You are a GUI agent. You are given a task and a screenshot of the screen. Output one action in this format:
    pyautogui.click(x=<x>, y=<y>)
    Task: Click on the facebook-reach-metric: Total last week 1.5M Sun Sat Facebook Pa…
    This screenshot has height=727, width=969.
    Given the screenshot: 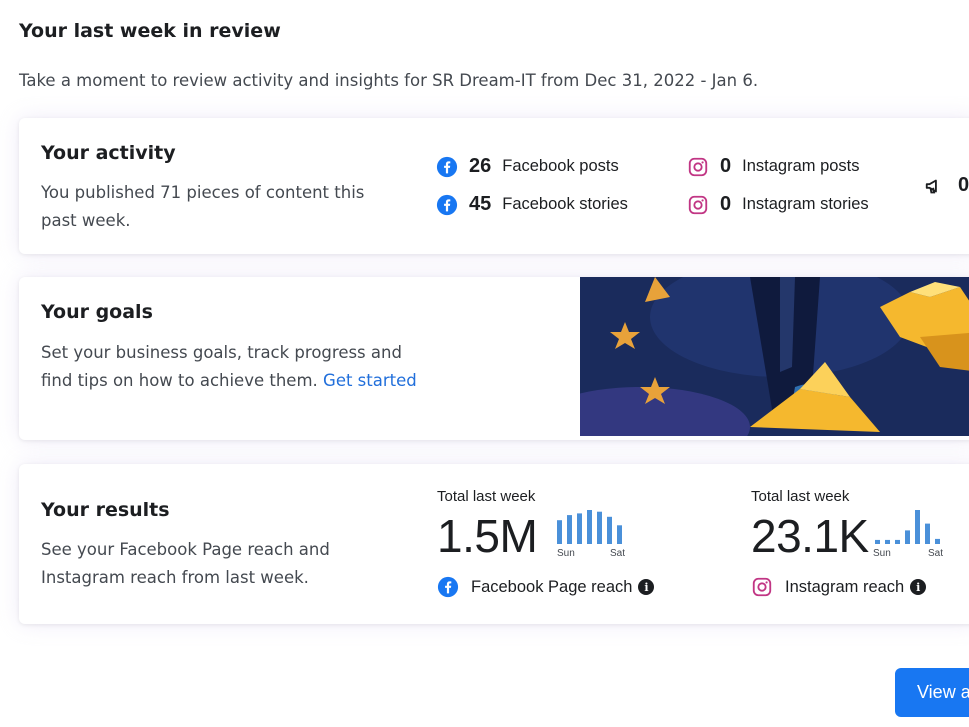 What is the action you would take?
    pyautogui.click(x=547, y=548)
    